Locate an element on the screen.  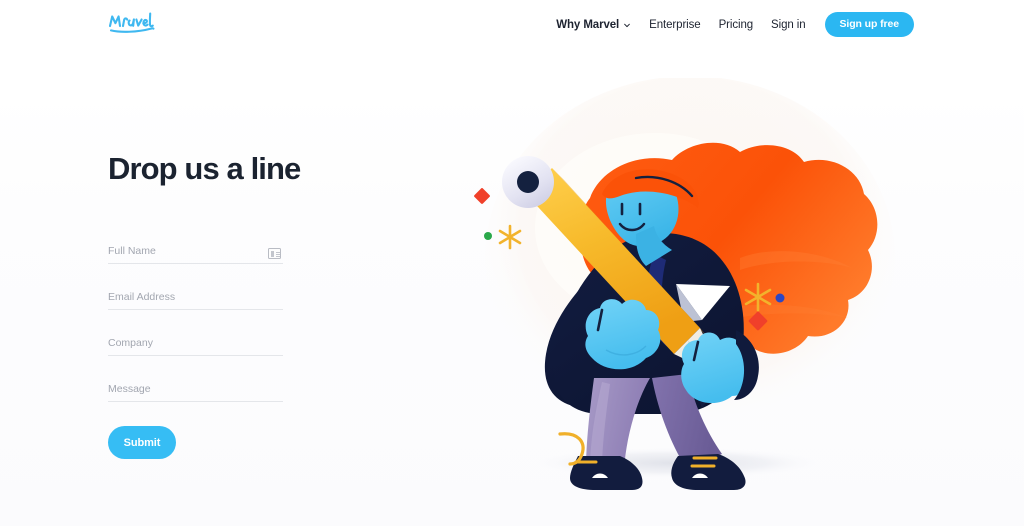
field-email is located at coordinates (195, 287).